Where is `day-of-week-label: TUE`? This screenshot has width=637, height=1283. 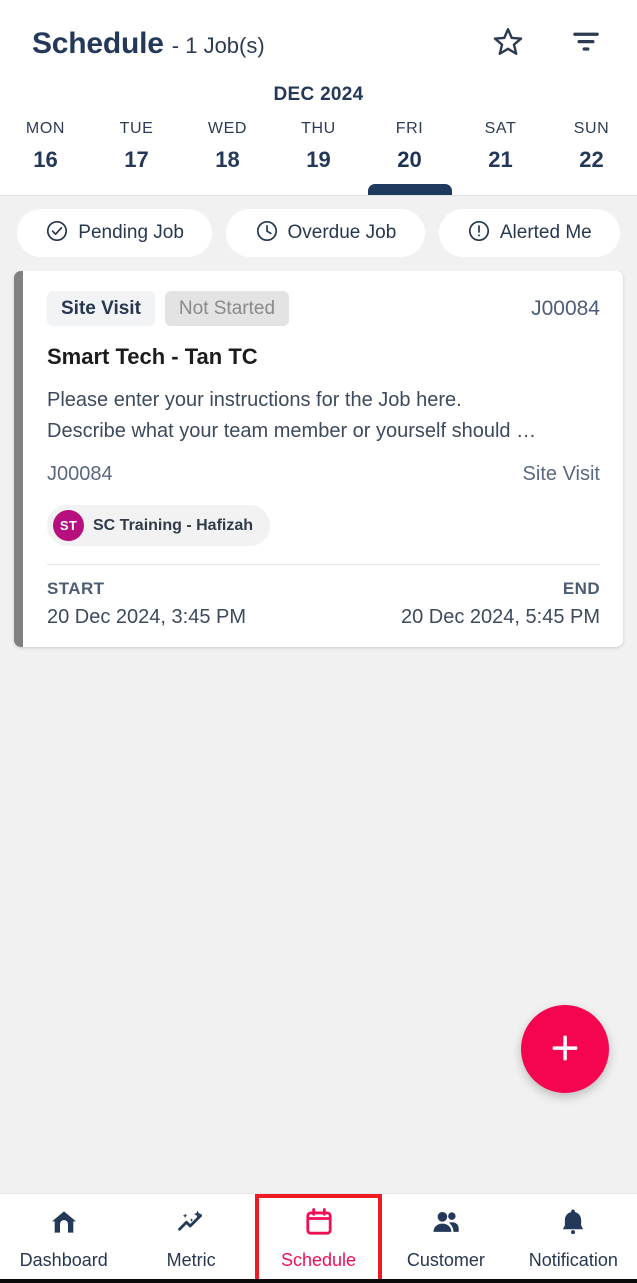 day-of-week-label: TUE is located at coordinates (136, 128).